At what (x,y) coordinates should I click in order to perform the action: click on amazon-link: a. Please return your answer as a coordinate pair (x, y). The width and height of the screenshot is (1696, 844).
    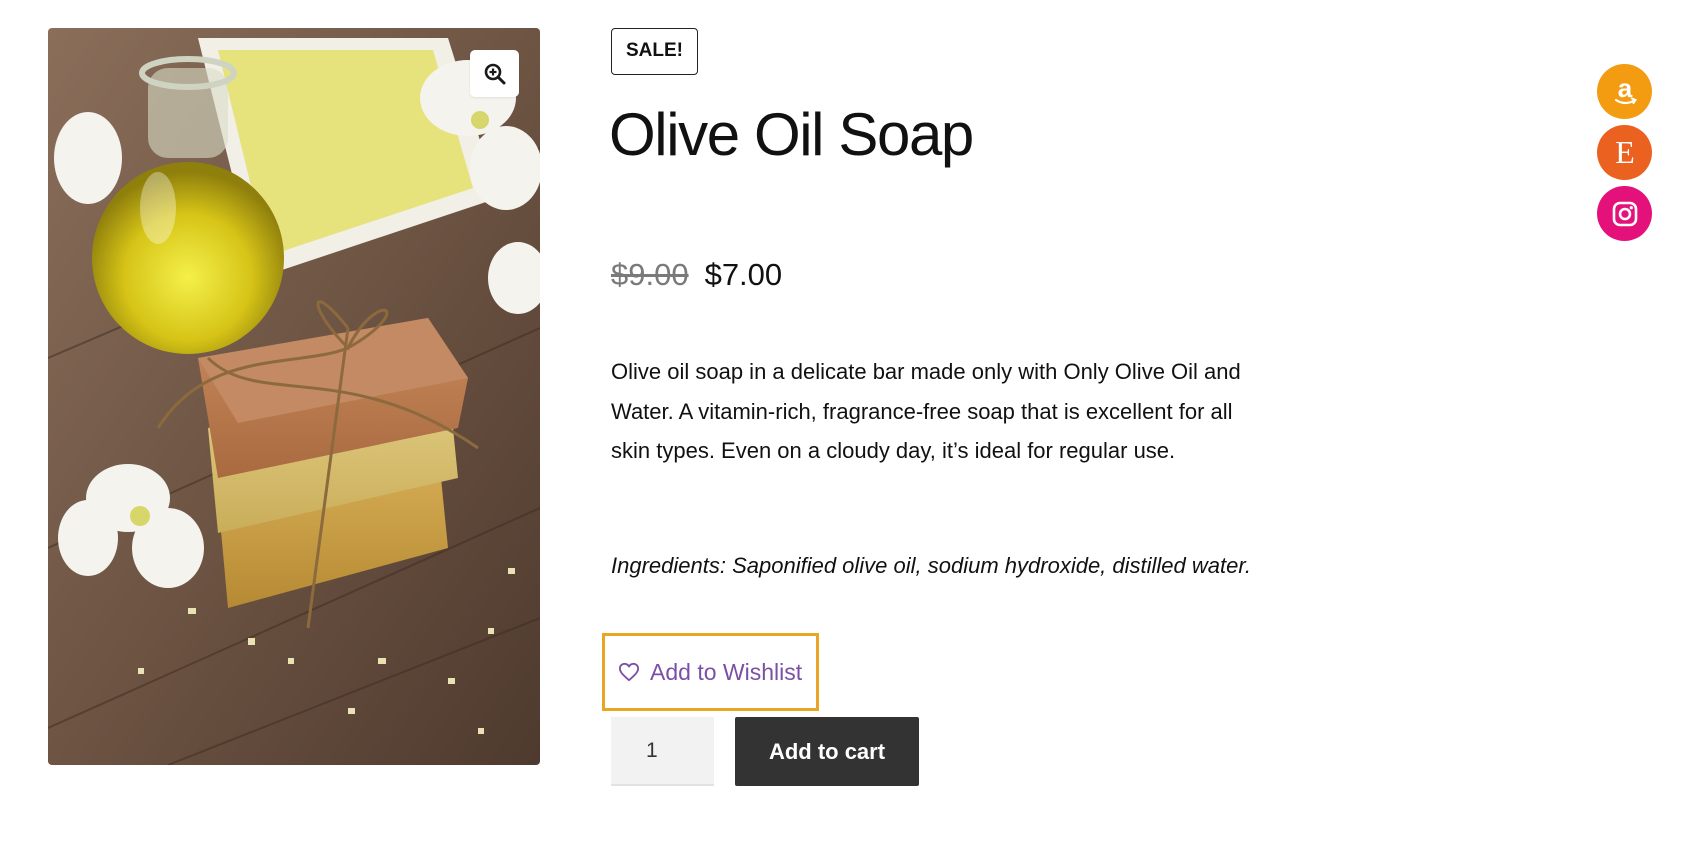
    Looking at the image, I should click on (1624, 91).